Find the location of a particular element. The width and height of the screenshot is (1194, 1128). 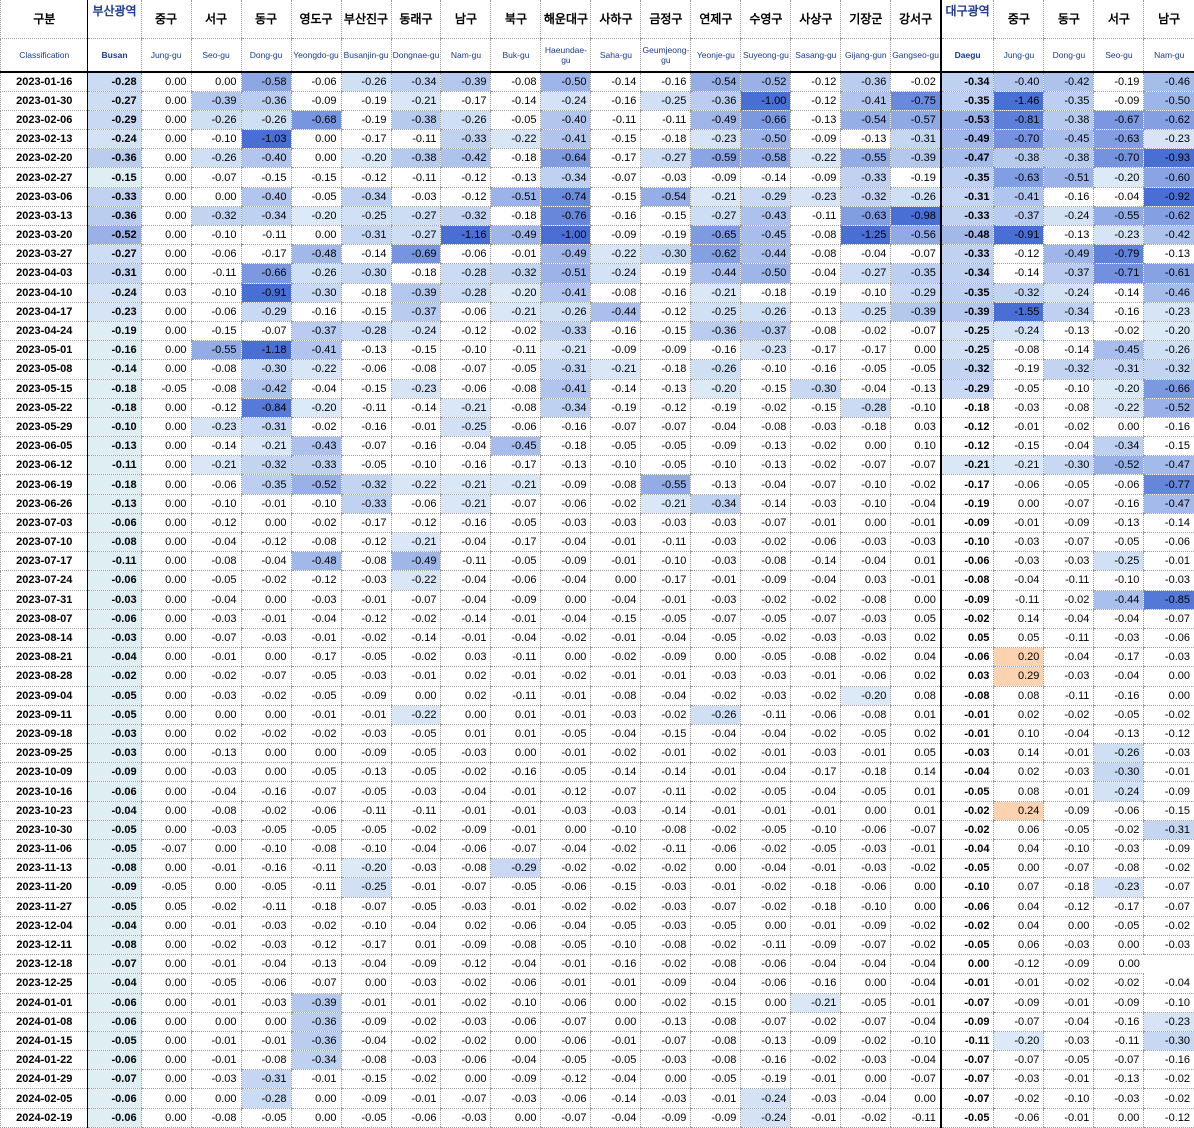

column-header-english: Nam-gu is located at coordinates (466, 55).